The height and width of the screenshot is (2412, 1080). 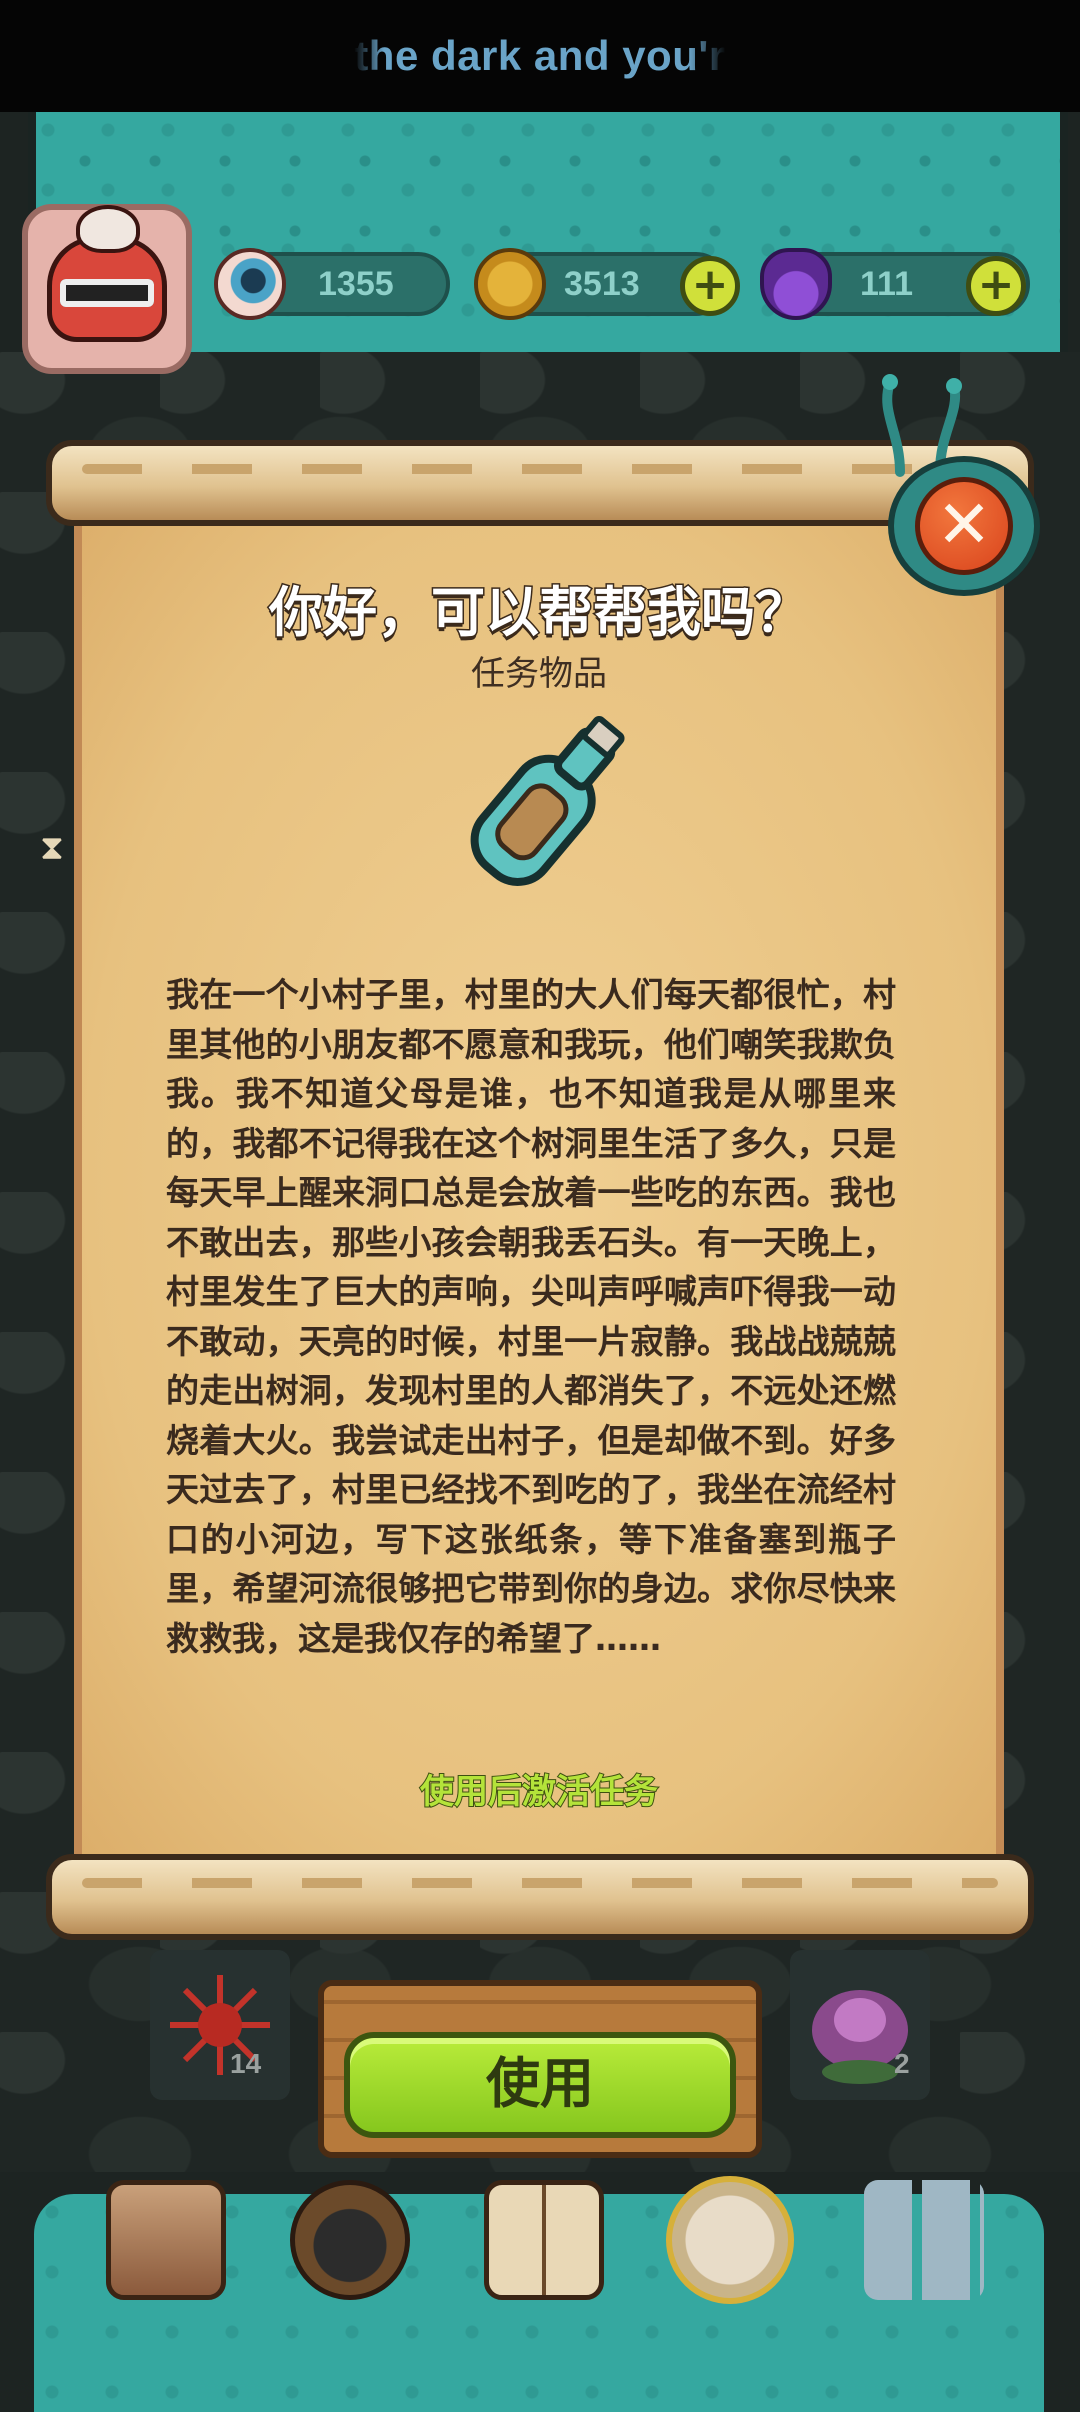 I want to click on slot-left-count: 14, so click(x=246, y=2063).